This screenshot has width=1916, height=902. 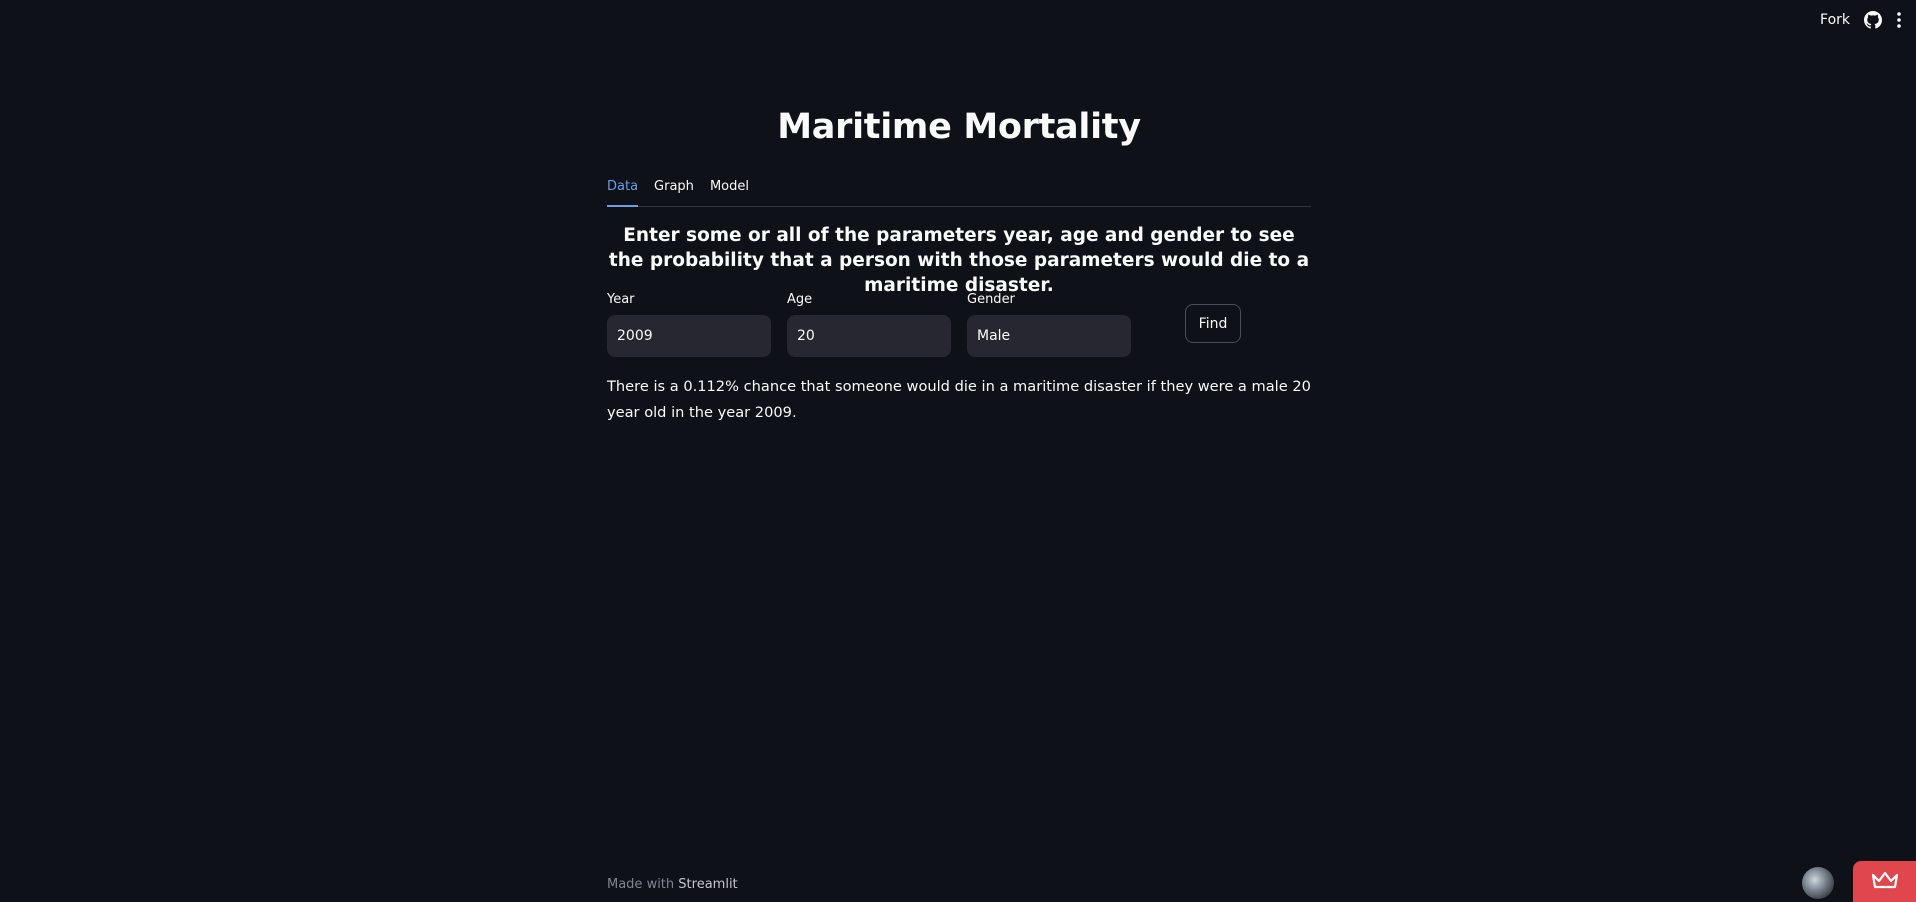 What do you see at coordinates (1818, 883) in the screenshot?
I see `avatar` at bounding box center [1818, 883].